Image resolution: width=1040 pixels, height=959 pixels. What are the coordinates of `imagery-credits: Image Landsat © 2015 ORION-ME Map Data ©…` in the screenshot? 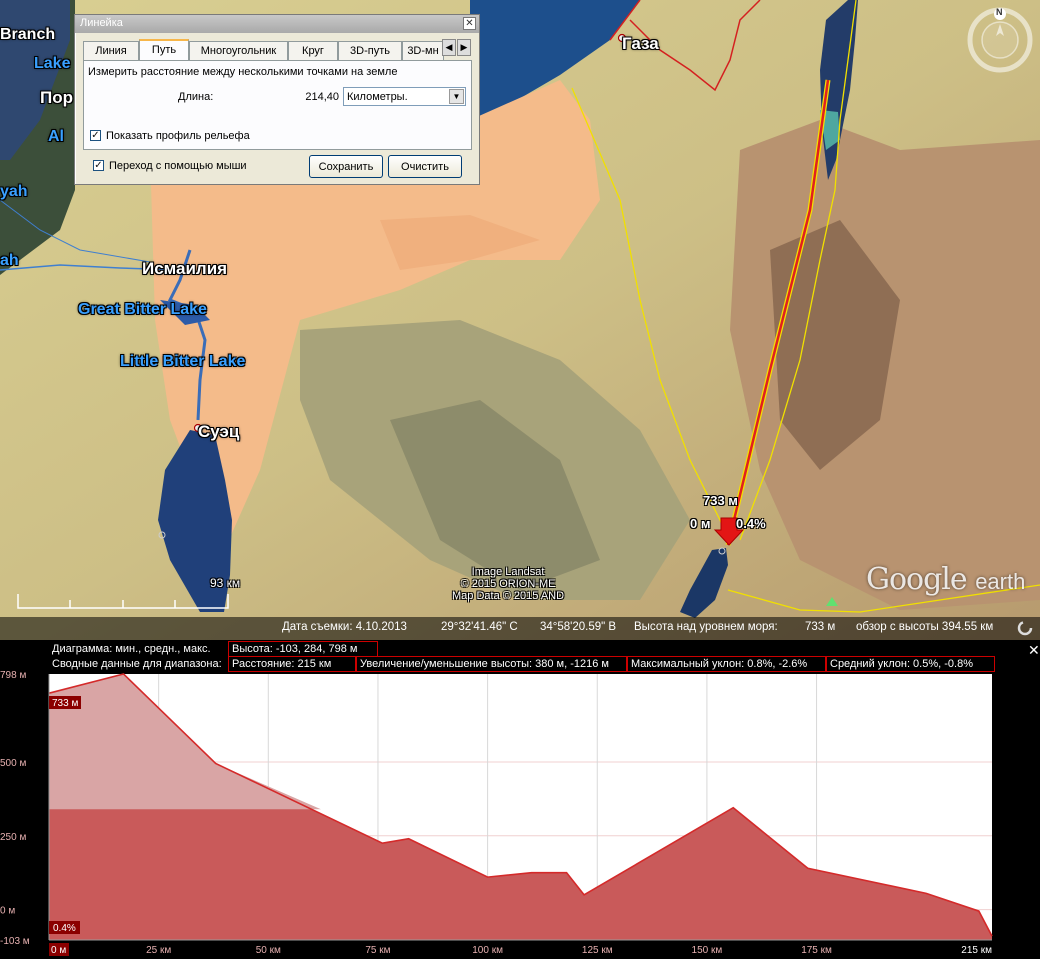 It's located at (508, 584).